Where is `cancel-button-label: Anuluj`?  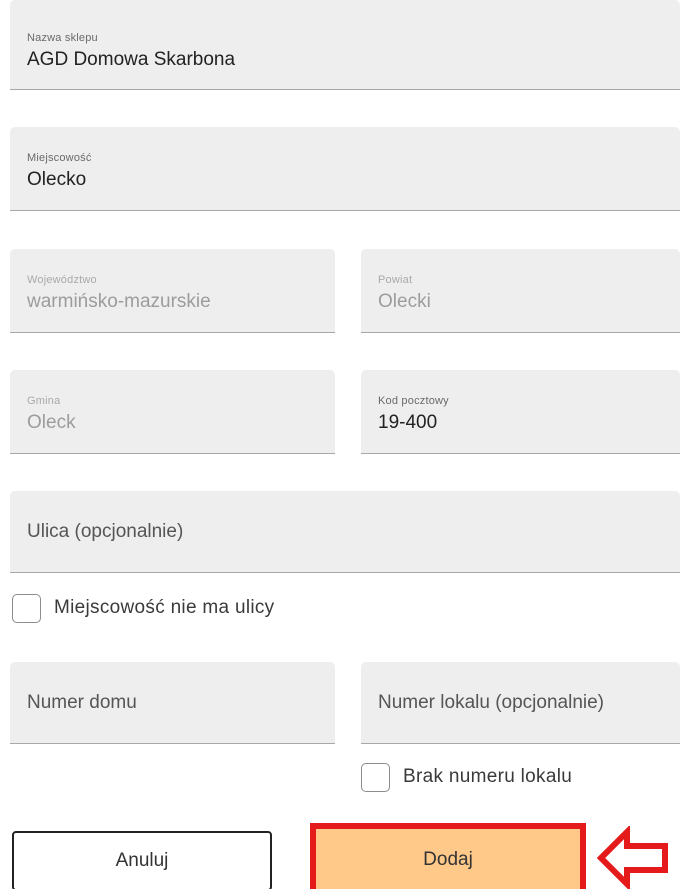 cancel-button-label: Anuluj is located at coordinates (142, 860).